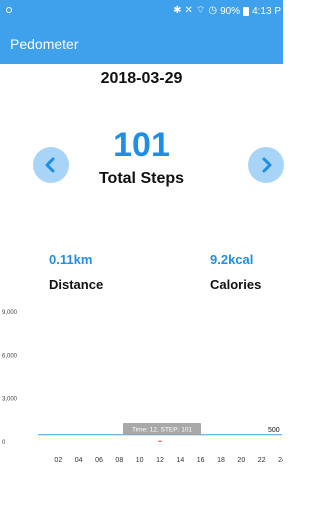 The width and height of the screenshot is (320, 513). Describe the element at coordinates (180, 460) in the screenshot. I see `x-tick-label: 14` at that location.